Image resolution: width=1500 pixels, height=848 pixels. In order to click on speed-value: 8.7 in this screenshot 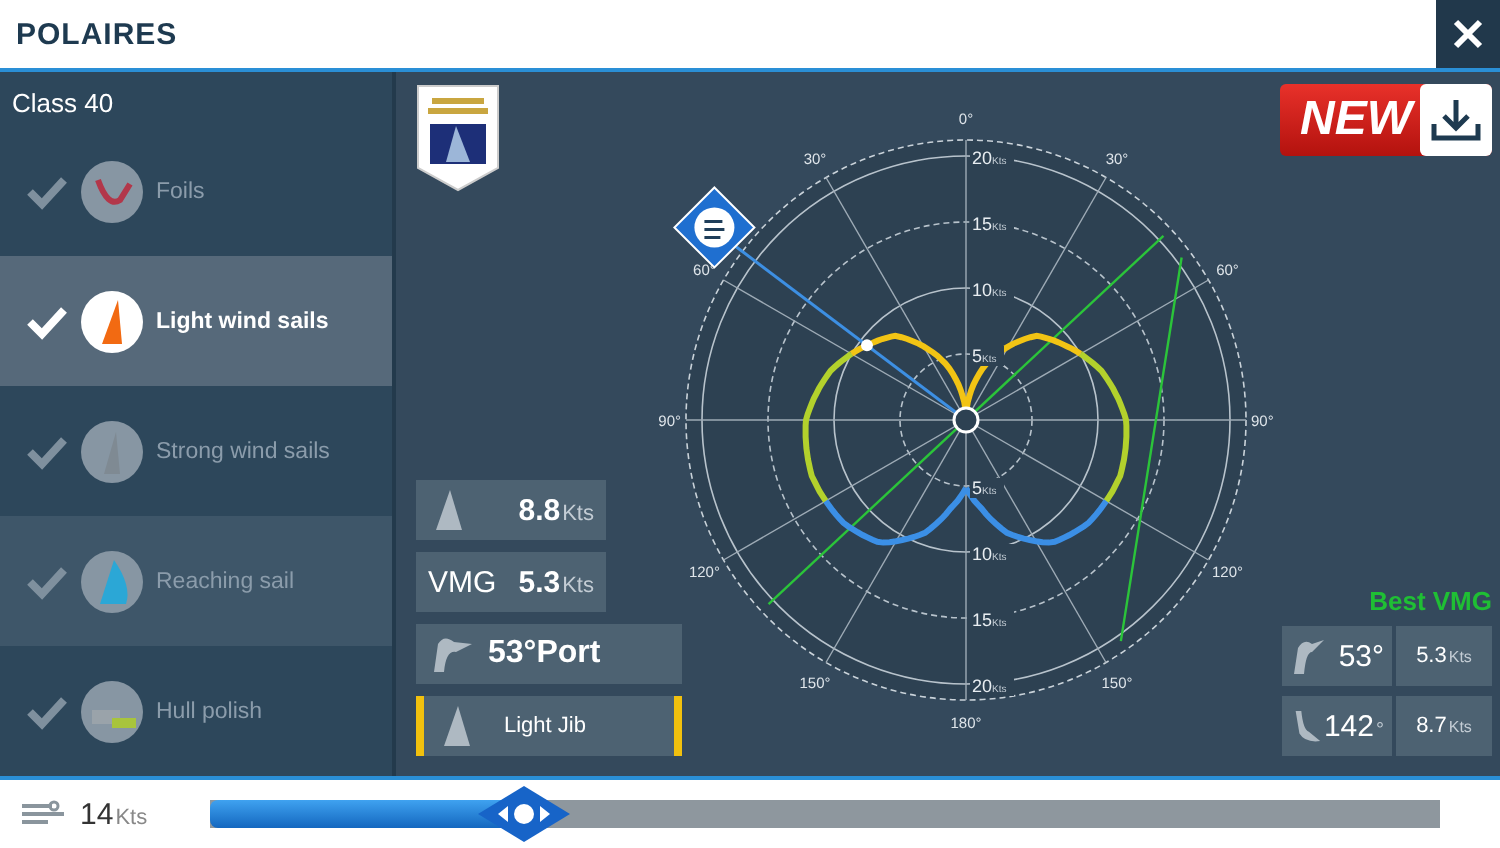, I will do `click(1431, 726)`.